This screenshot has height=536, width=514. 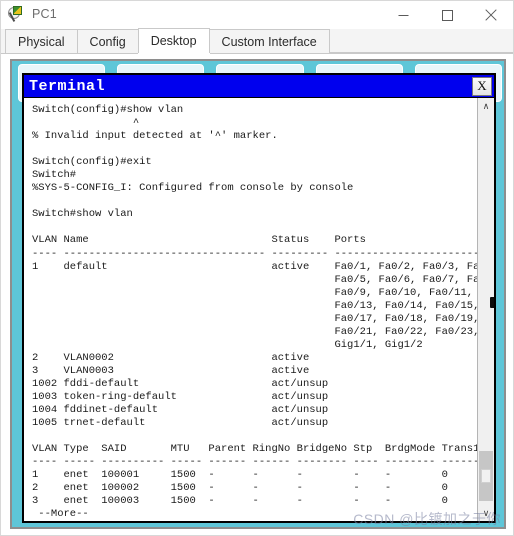 I want to click on tab-physical: Physical, so click(x=41, y=41).